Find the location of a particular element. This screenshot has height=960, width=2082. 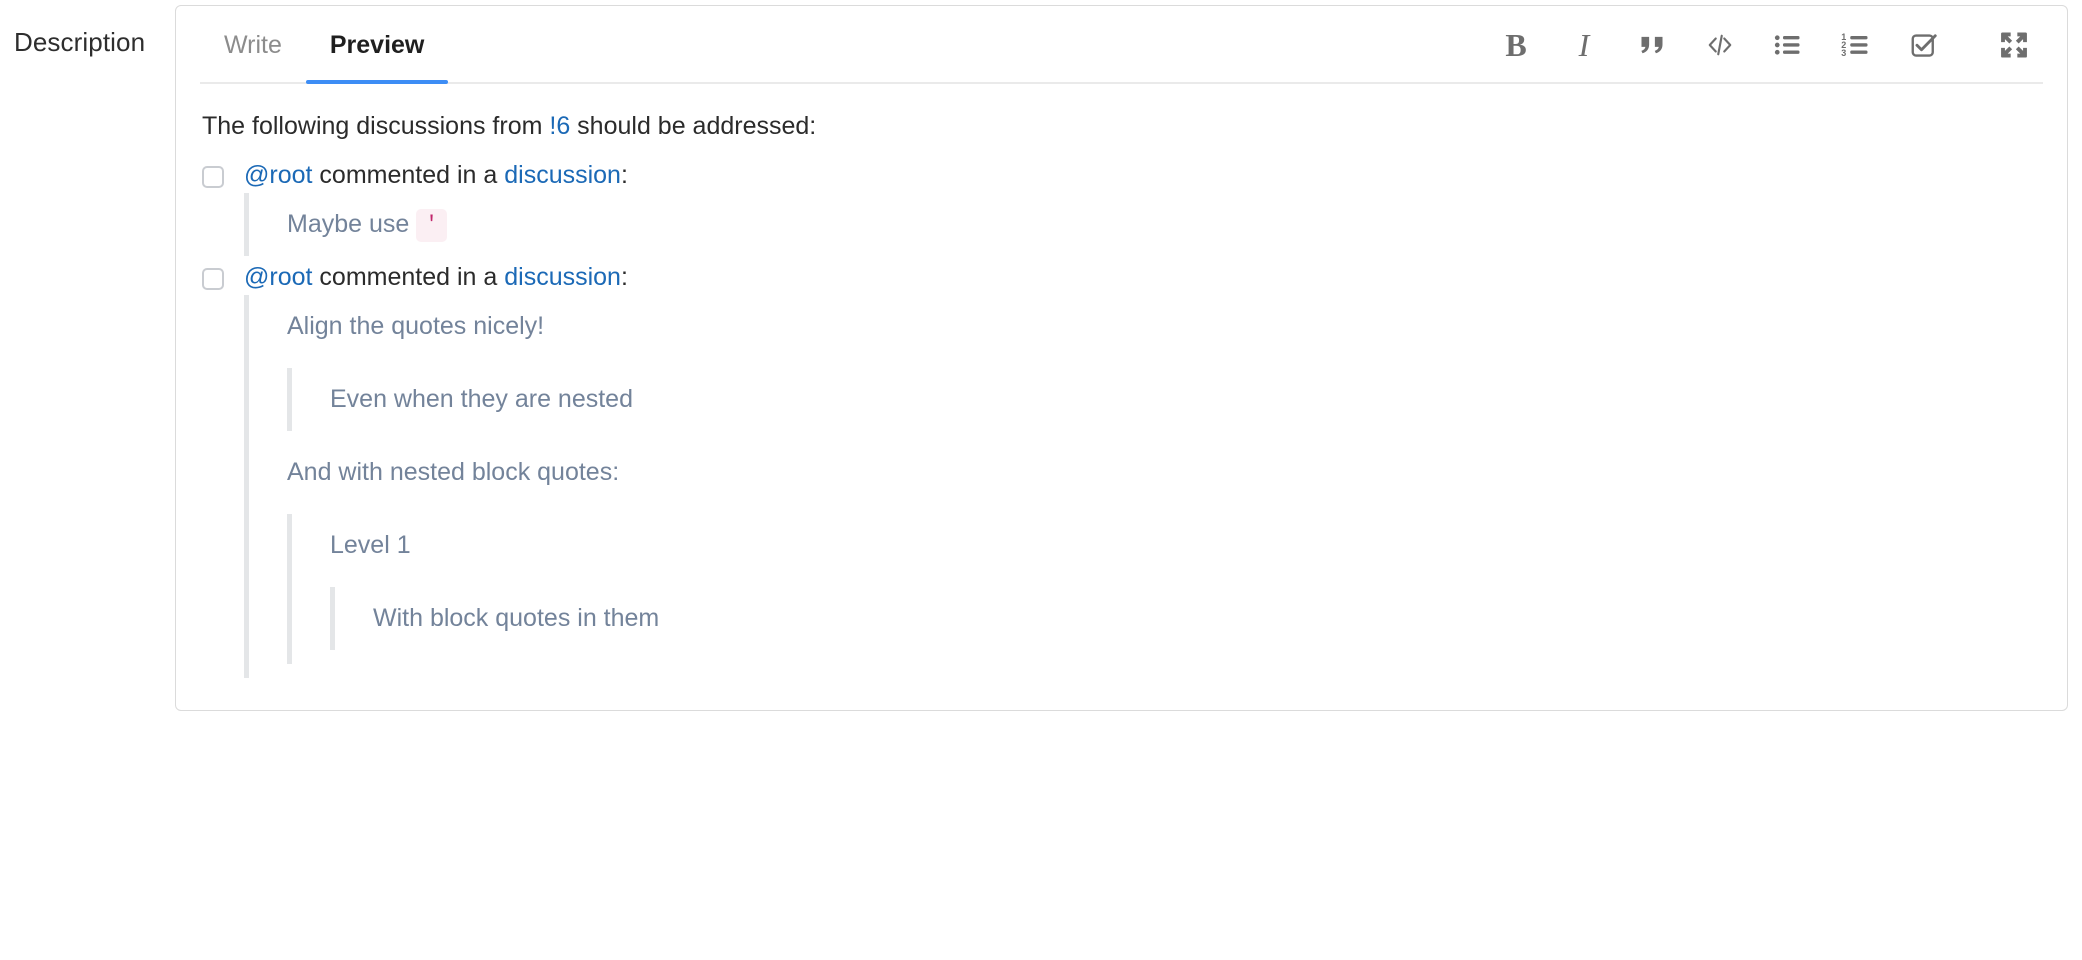

numbered-list-icon: 1 2 3 is located at coordinates (1856, 45).